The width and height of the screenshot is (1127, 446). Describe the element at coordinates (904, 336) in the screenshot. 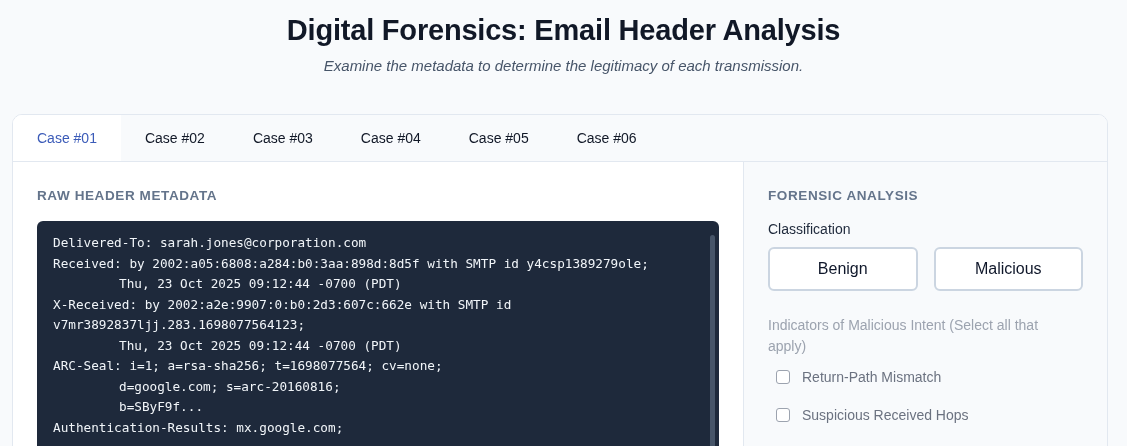

I see `field-label: Indicators of Malicious Intent (Select all that apply)` at that location.